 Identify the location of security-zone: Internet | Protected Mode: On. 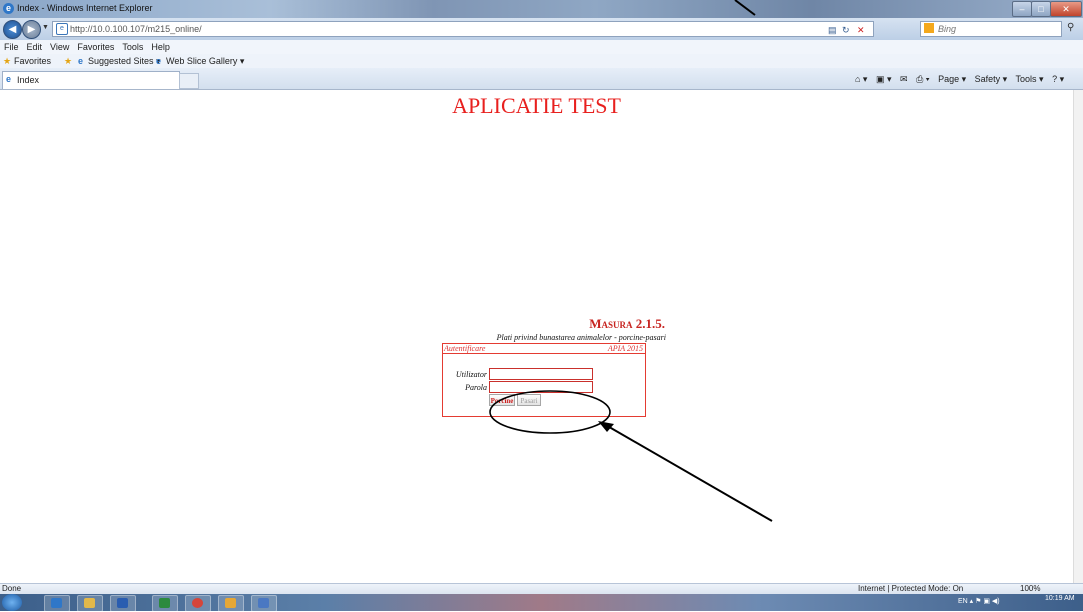
(910, 588).